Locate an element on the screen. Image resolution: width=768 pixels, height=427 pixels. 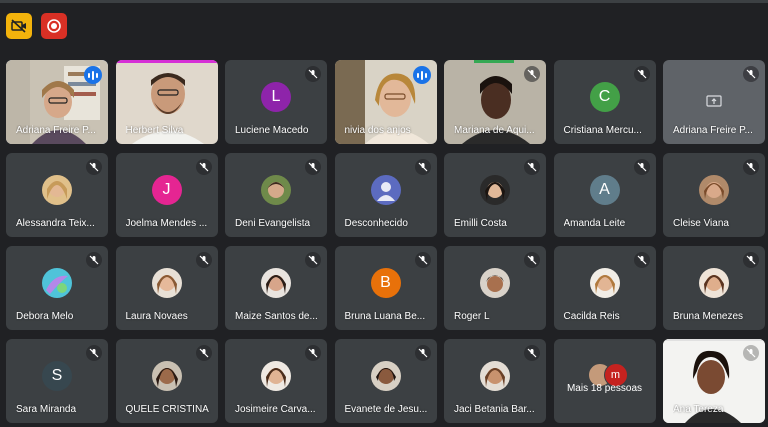
participant-name: Deni Evangelista is located at coordinates (273, 223).